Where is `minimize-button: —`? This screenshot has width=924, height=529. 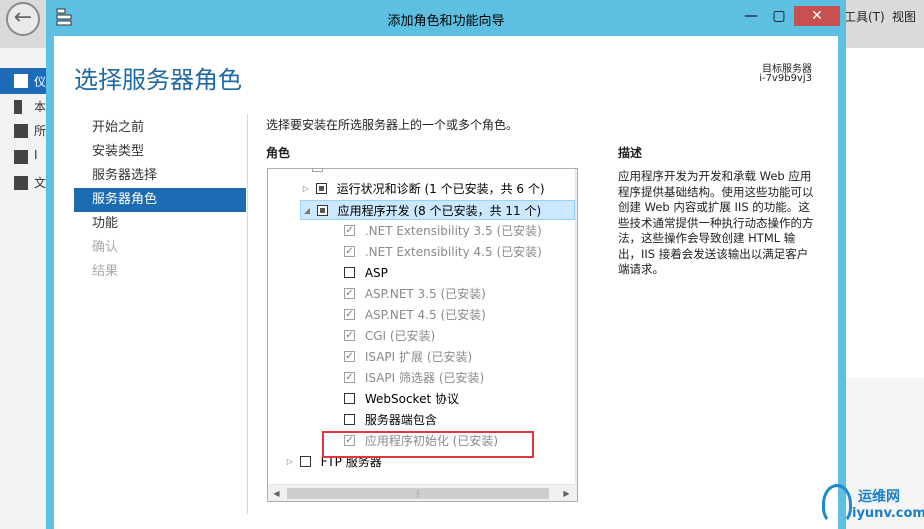
minimize-button: — is located at coordinates (751, 16).